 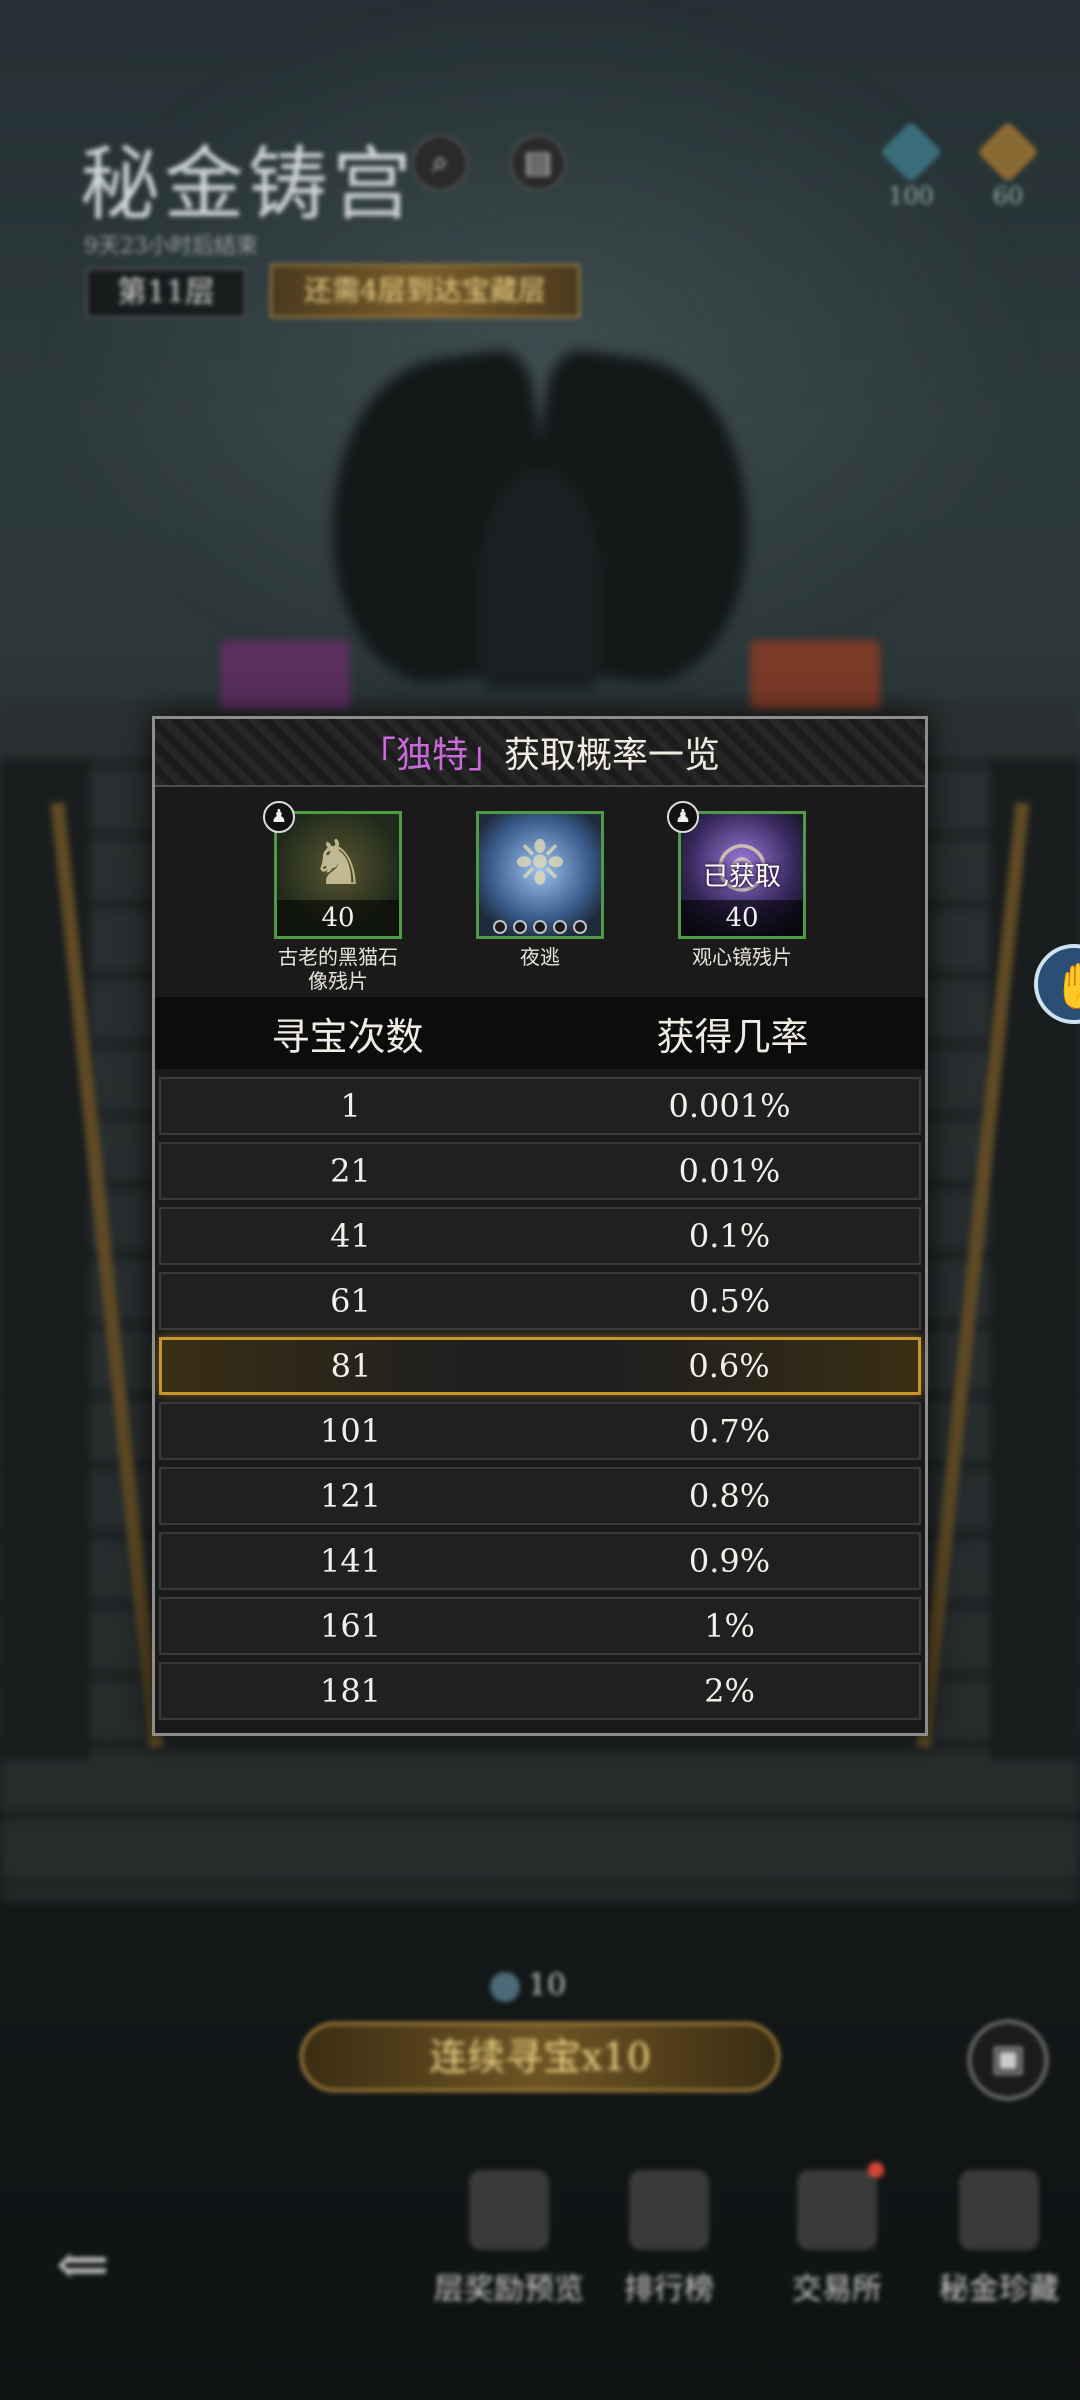 What do you see at coordinates (350, 1301) in the screenshot?
I see `attempts-cell: 61` at bounding box center [350, 1301].